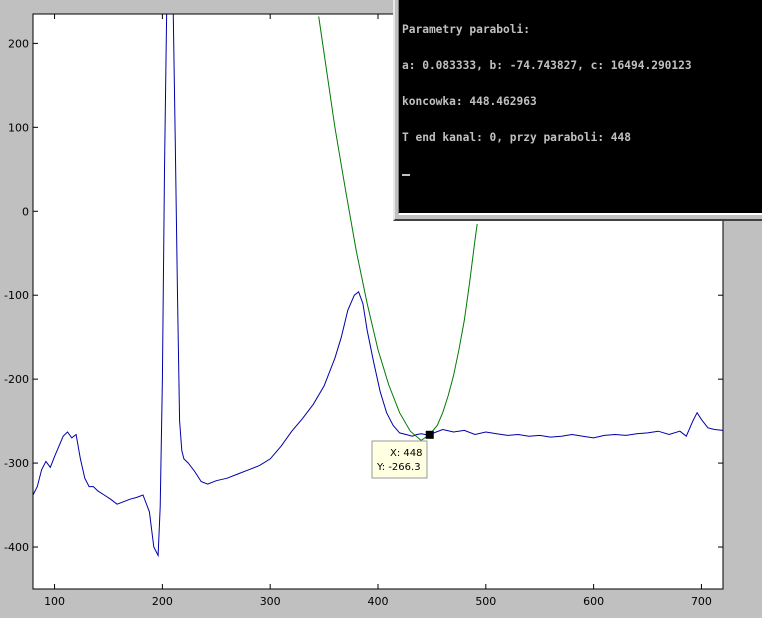 Image resolution: width=762 pixels, height=618 pixels. What do you see at coordinates (485, 601) in the screenshot?
I see `x-tick-label: 500` at bounding box center [485, 601].